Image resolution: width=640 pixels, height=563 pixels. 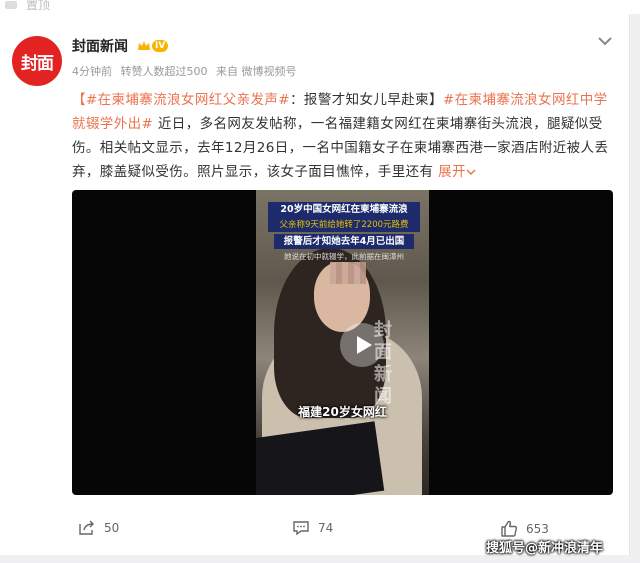 I want to click on expand-label: 展开, so click(x=452, y=172).